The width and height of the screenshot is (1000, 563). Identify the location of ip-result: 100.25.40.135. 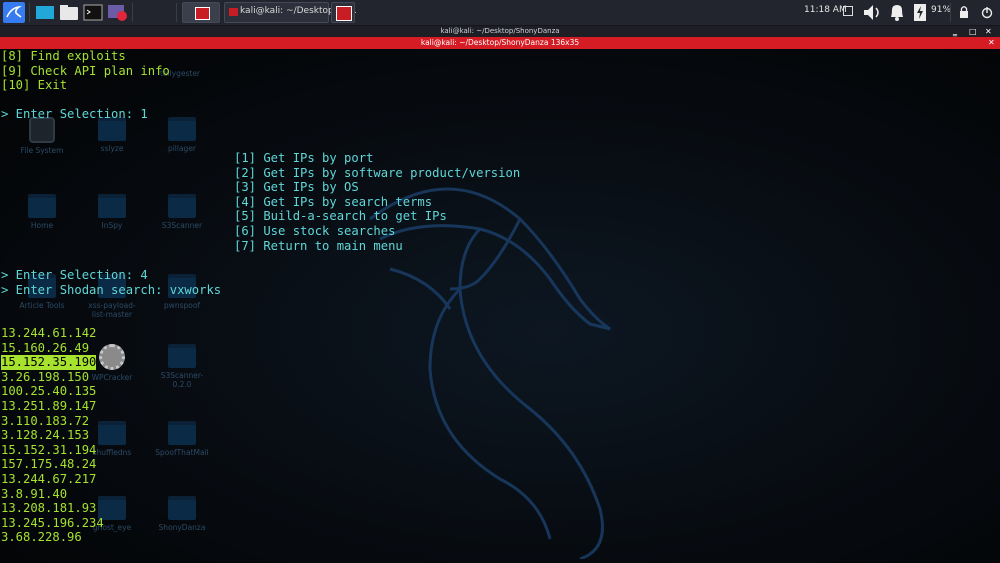
(48, 391).